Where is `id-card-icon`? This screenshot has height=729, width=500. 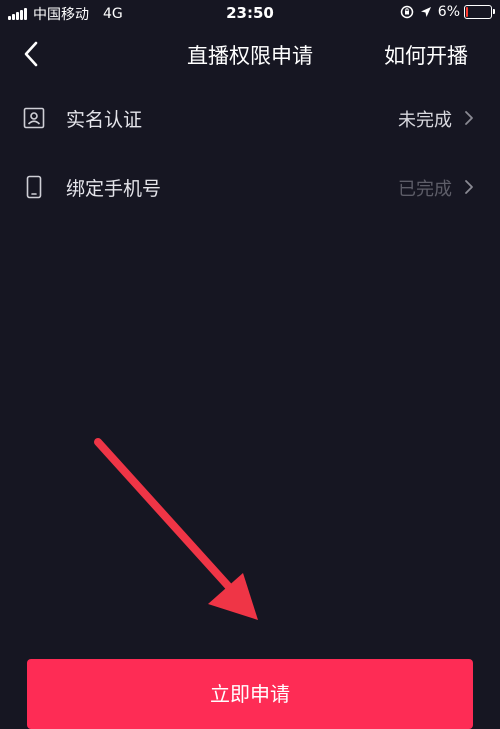
id-card-icon is located at coordinates (34, 118).